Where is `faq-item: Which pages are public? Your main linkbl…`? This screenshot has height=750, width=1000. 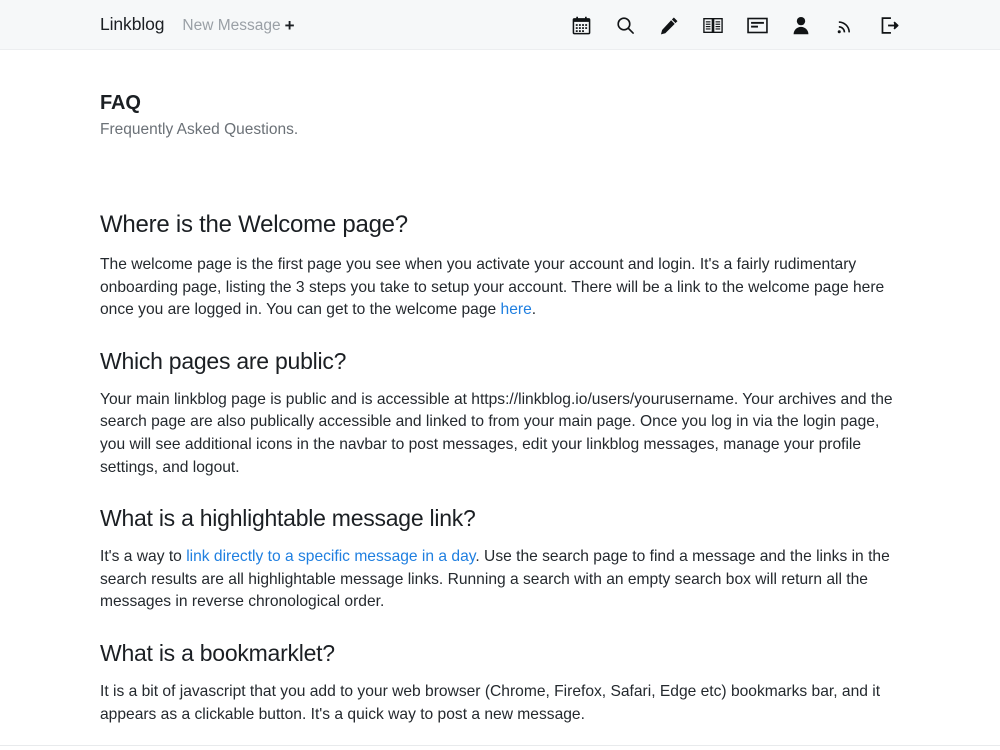 faq-item: Which pages are public? Your main linkbl… is located at coordinates (500, 413).